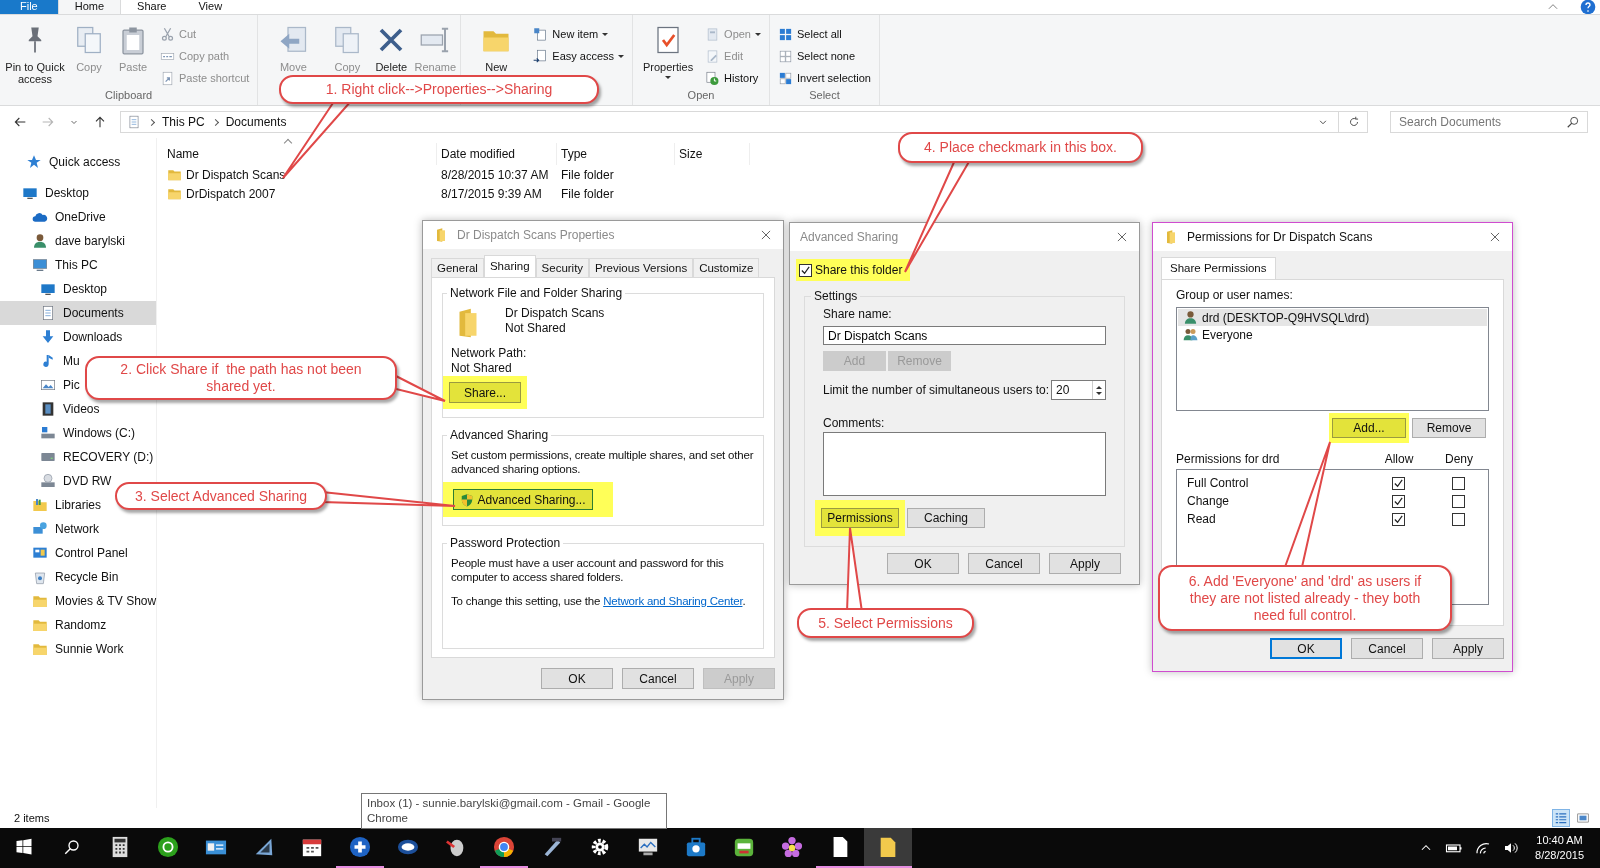  I want to click on ribbon-button: Delete, so click(391, 46).